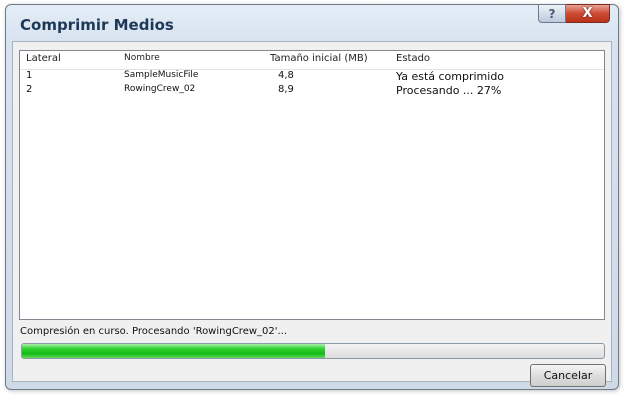 The image size is (624, 396). I want to click on cell-estado: Procesando ... 27%, so click(449, 90).